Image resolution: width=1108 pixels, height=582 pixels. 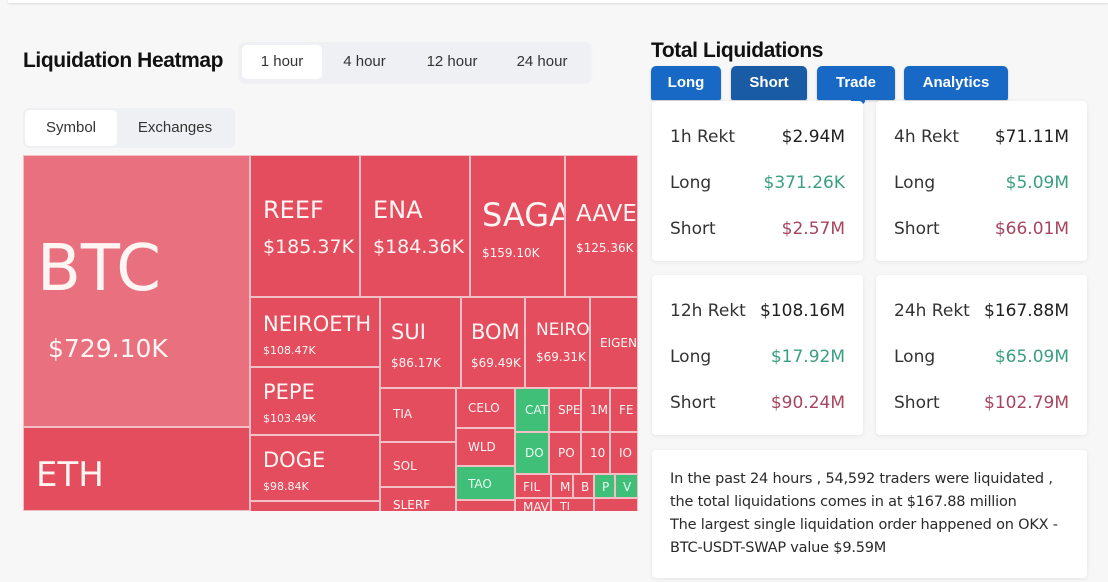 What do you see at coordinates (557, 342) in the screenshot?
I see `treemap-tile-neiro: NEIRO $69.31K` at bounding box center [557, 342].